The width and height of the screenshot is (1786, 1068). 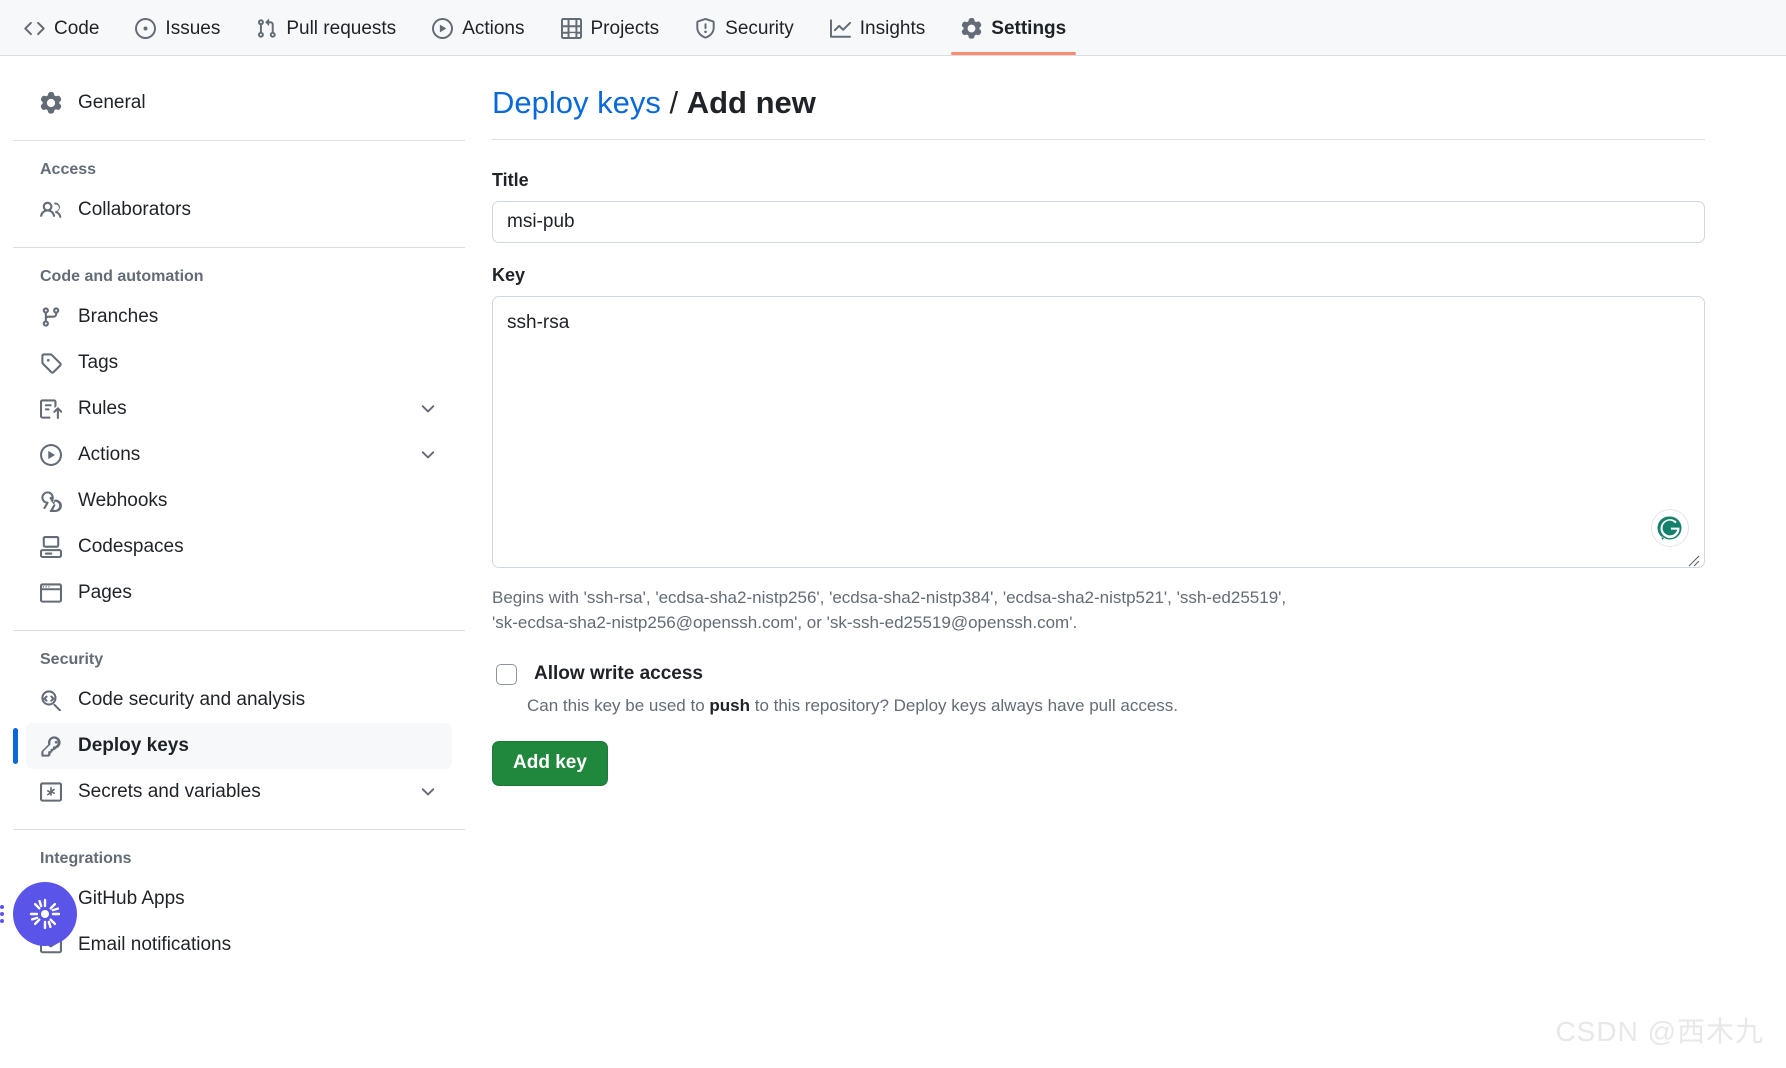 I want to click on sidebar-item-codespaces-label: Codespaces, so click(x=131, y=546).